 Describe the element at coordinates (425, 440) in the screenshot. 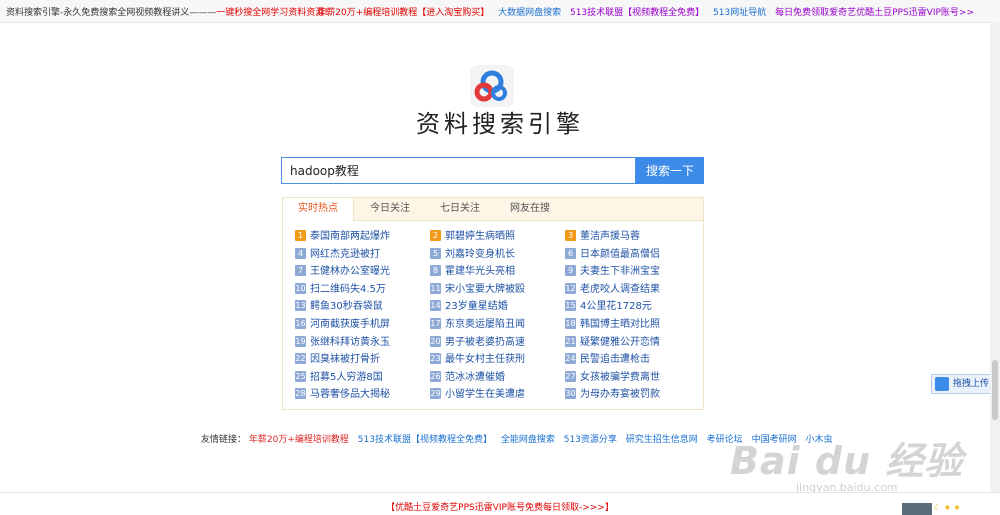

I see `friend-link: 513技术联盟【视频教程全免费】` at that location.